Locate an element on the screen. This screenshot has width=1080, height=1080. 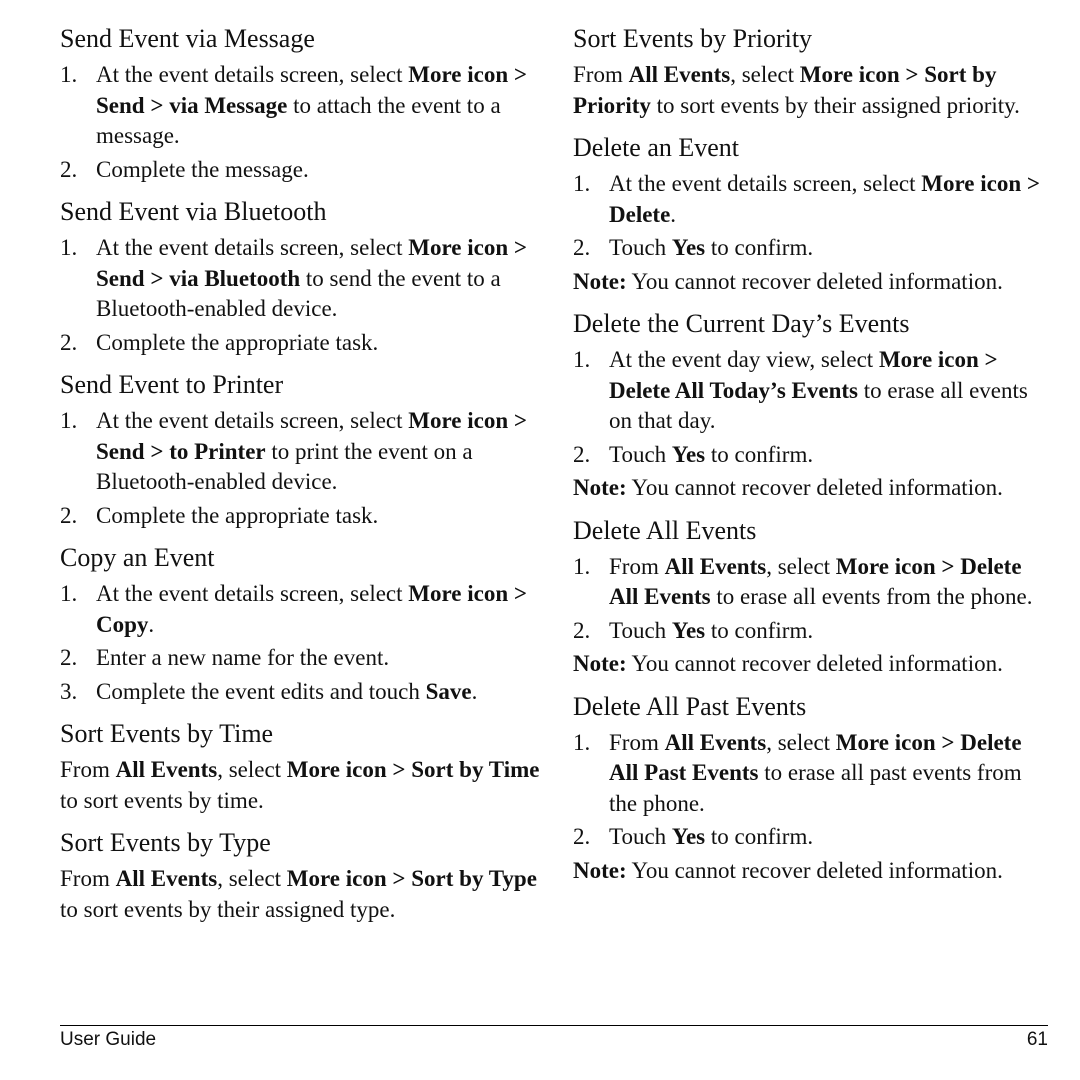
section-heading: Delete All Events is located at coordinates (665, 530).